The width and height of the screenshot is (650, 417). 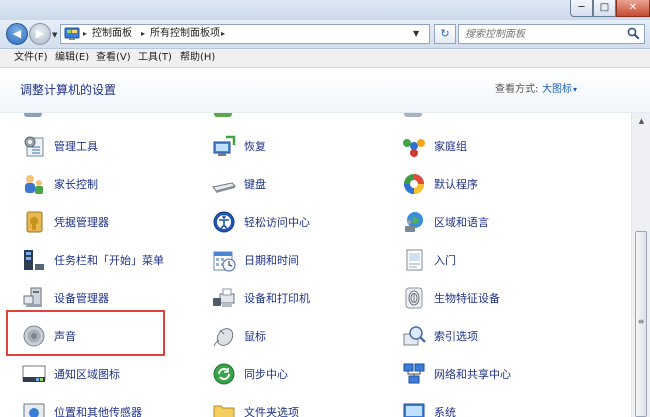 What do you see at coordinates (155, 58) in the screenshot?
I see `menu-tools: 工具(T)` at bounding box center [155, 58].